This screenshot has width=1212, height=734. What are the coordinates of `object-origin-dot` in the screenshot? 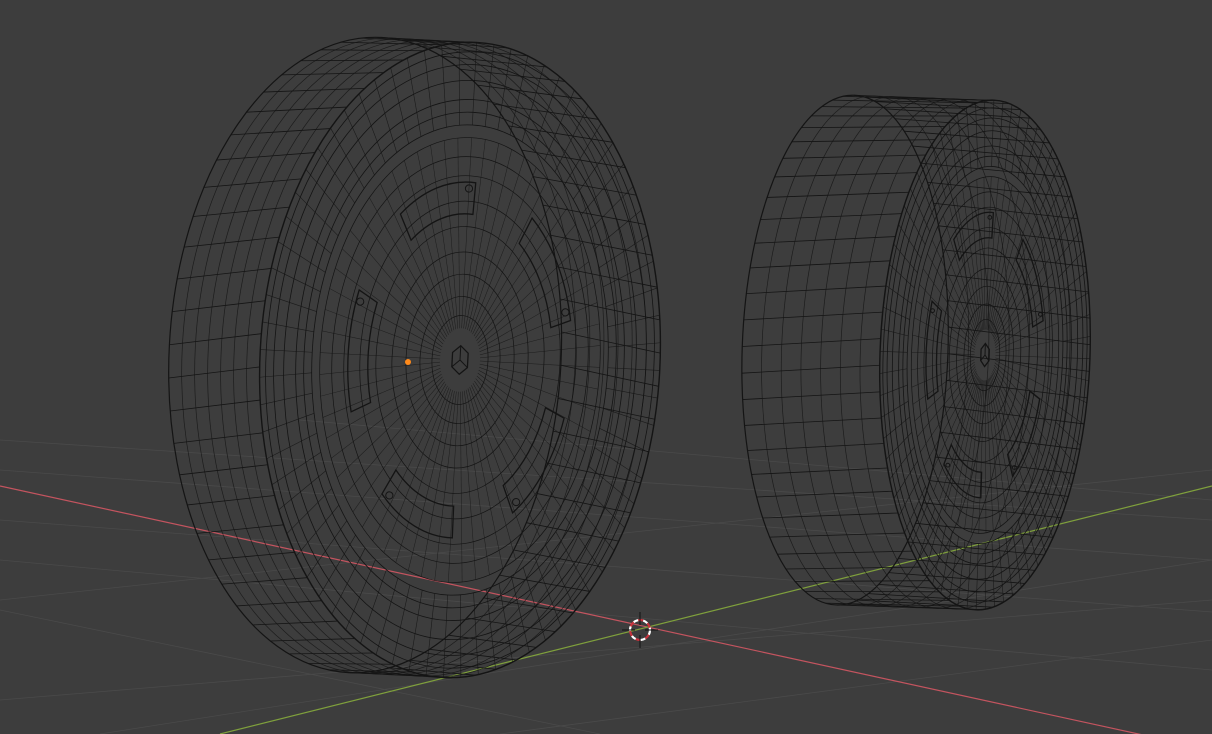 It's located at (408, 362).